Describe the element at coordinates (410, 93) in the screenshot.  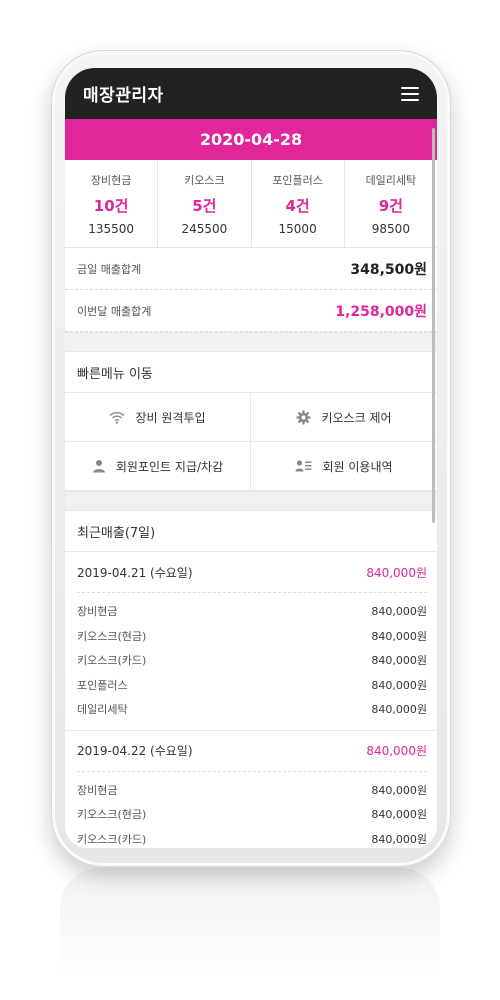
I see `menu-icon` at that location.